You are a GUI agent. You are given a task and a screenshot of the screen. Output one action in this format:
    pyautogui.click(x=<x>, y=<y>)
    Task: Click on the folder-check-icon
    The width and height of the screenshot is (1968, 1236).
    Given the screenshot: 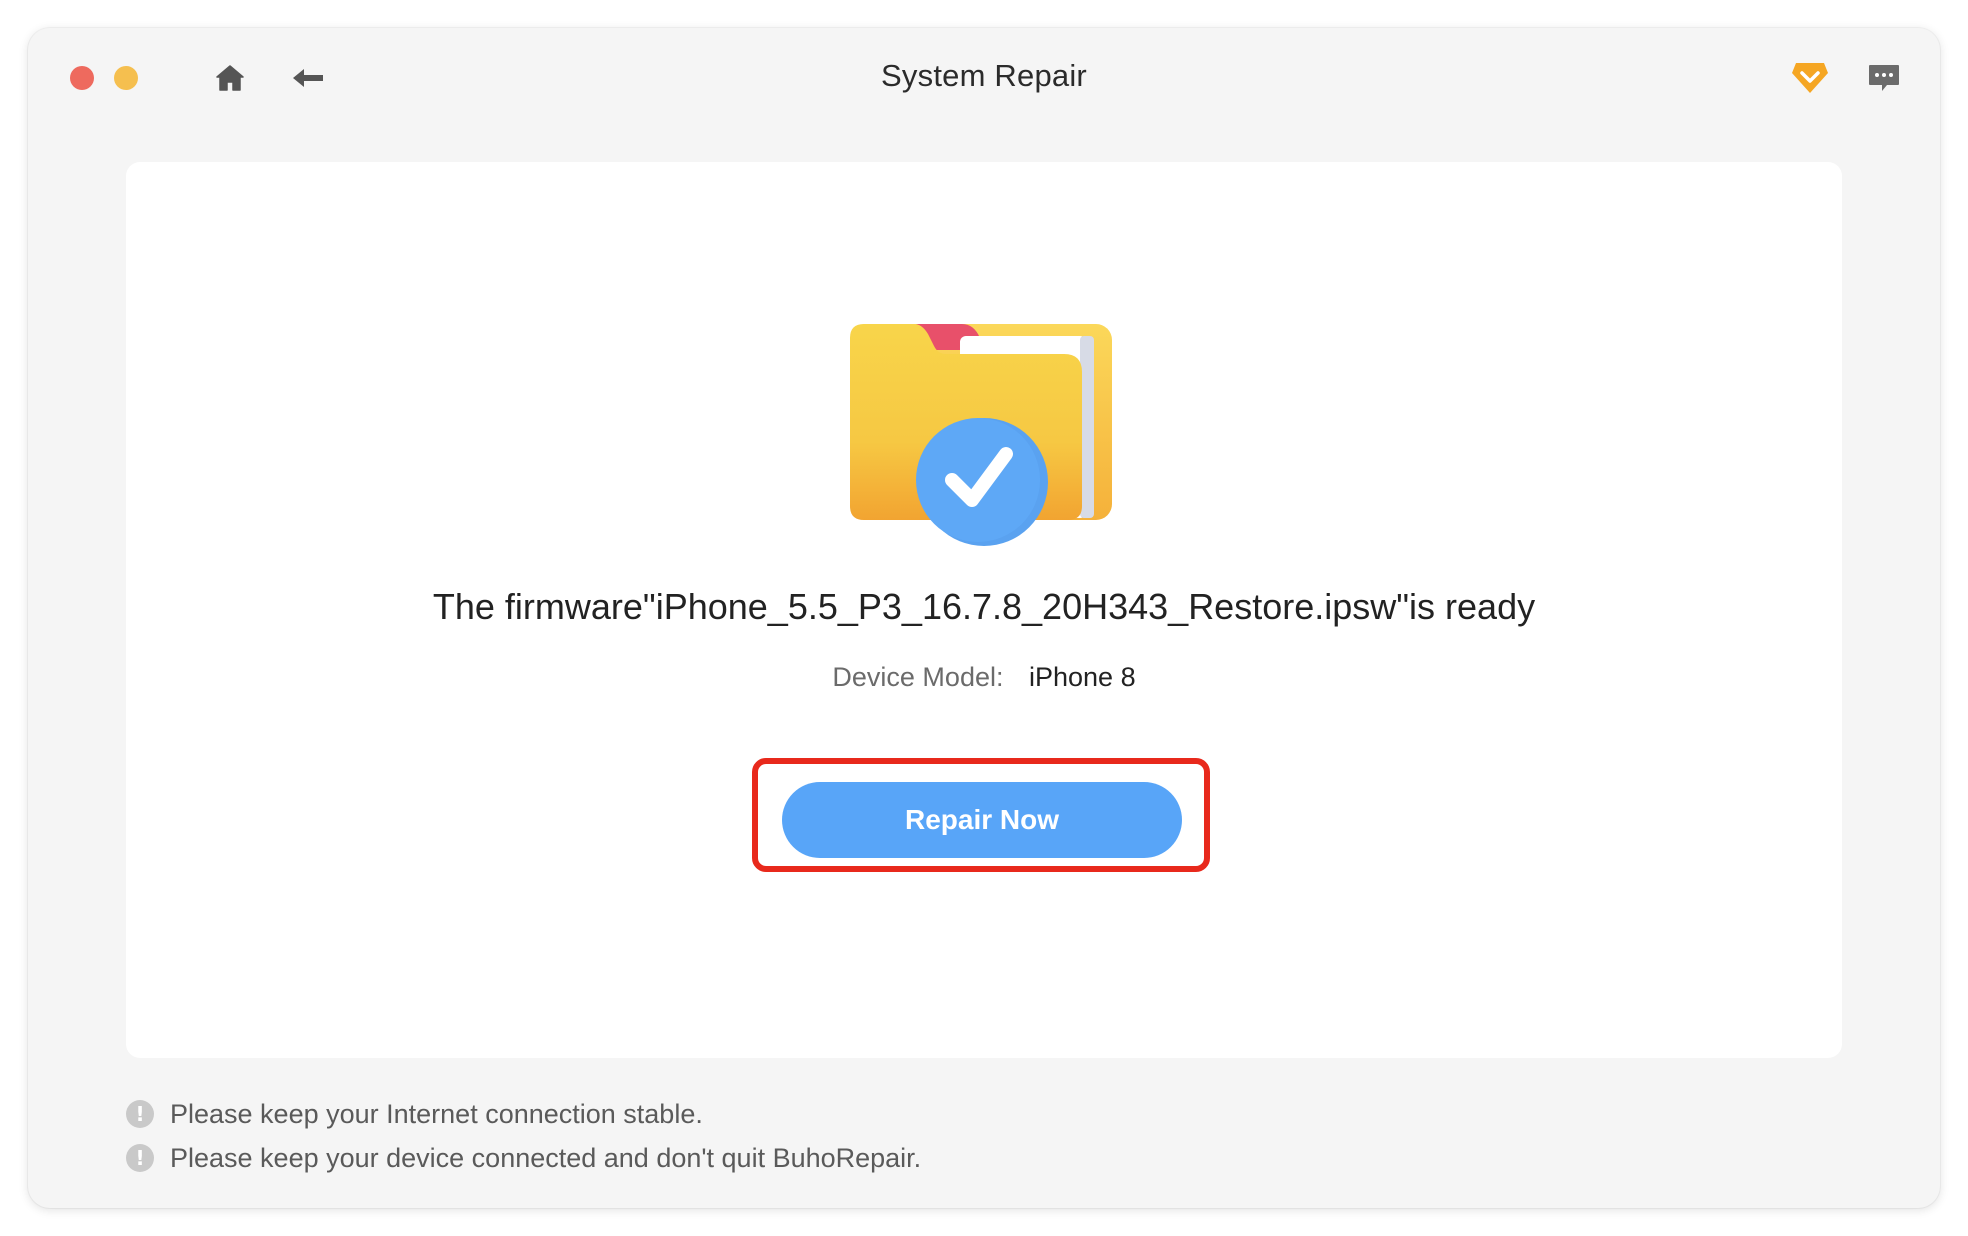 What is the action you would take?
    pyautogui.click(x=982, y=435)
    